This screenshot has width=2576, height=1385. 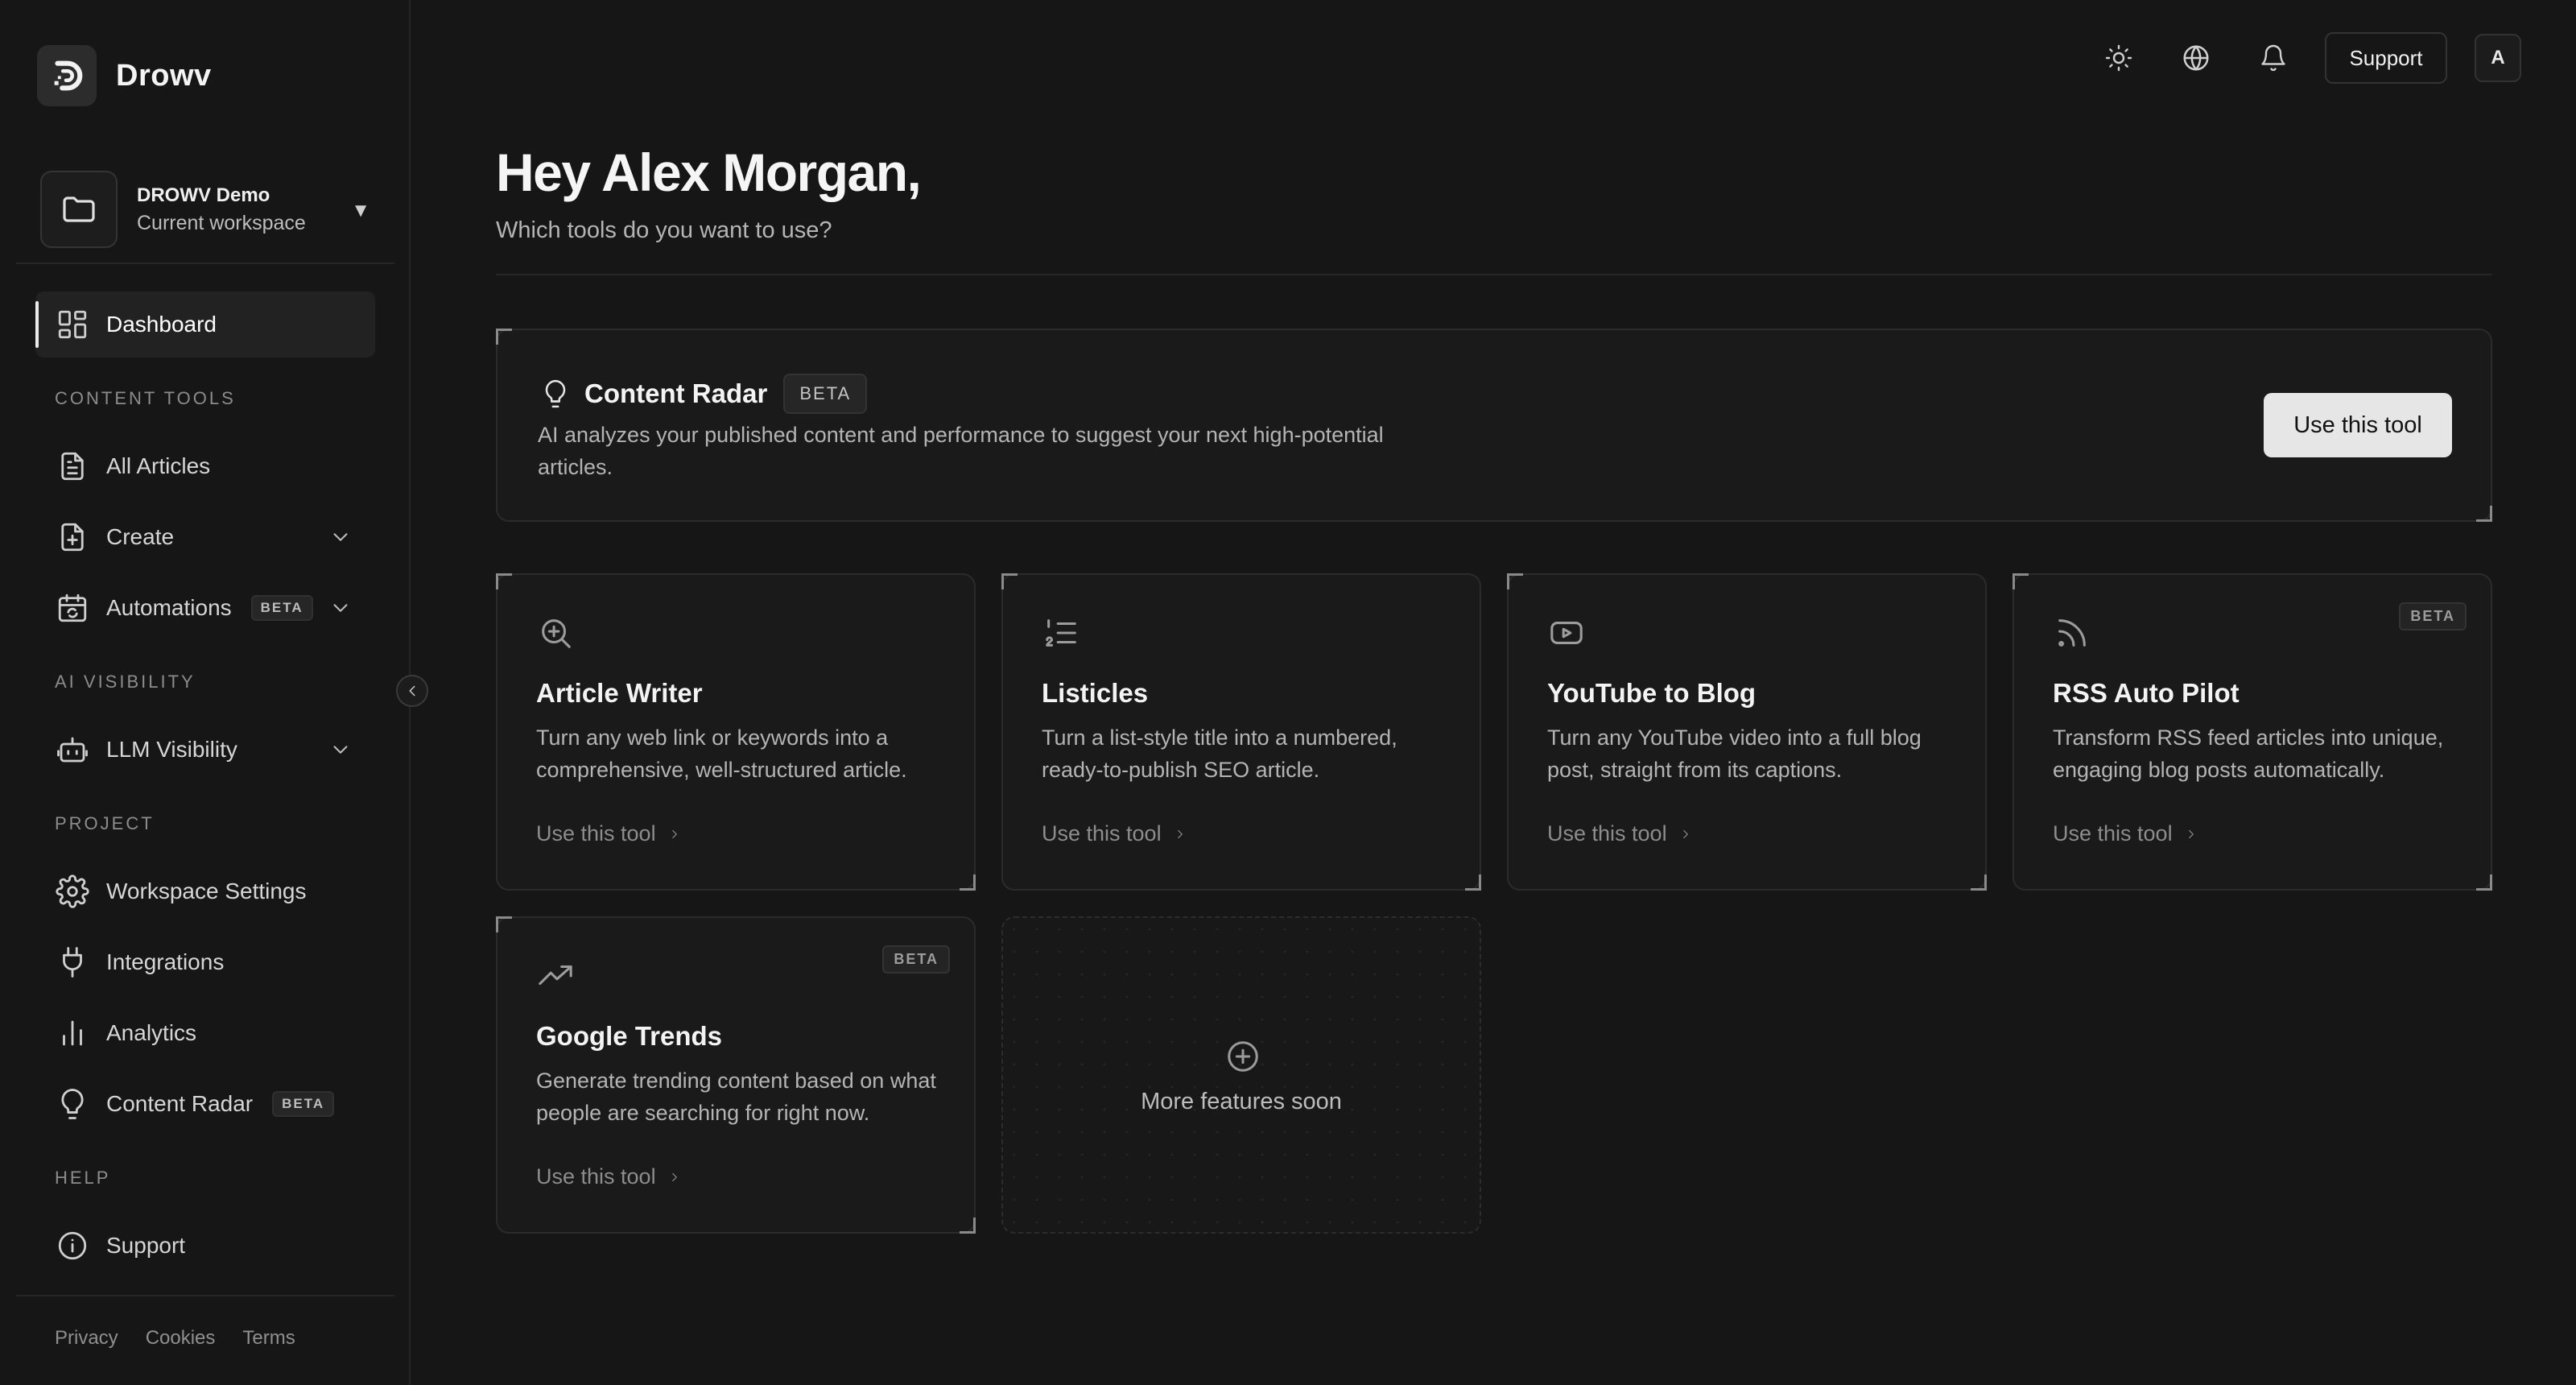 What do you see at coordinates (124, 76) in the screenshot?
I see `brand: Drowv` at bounding box center [124, 76].